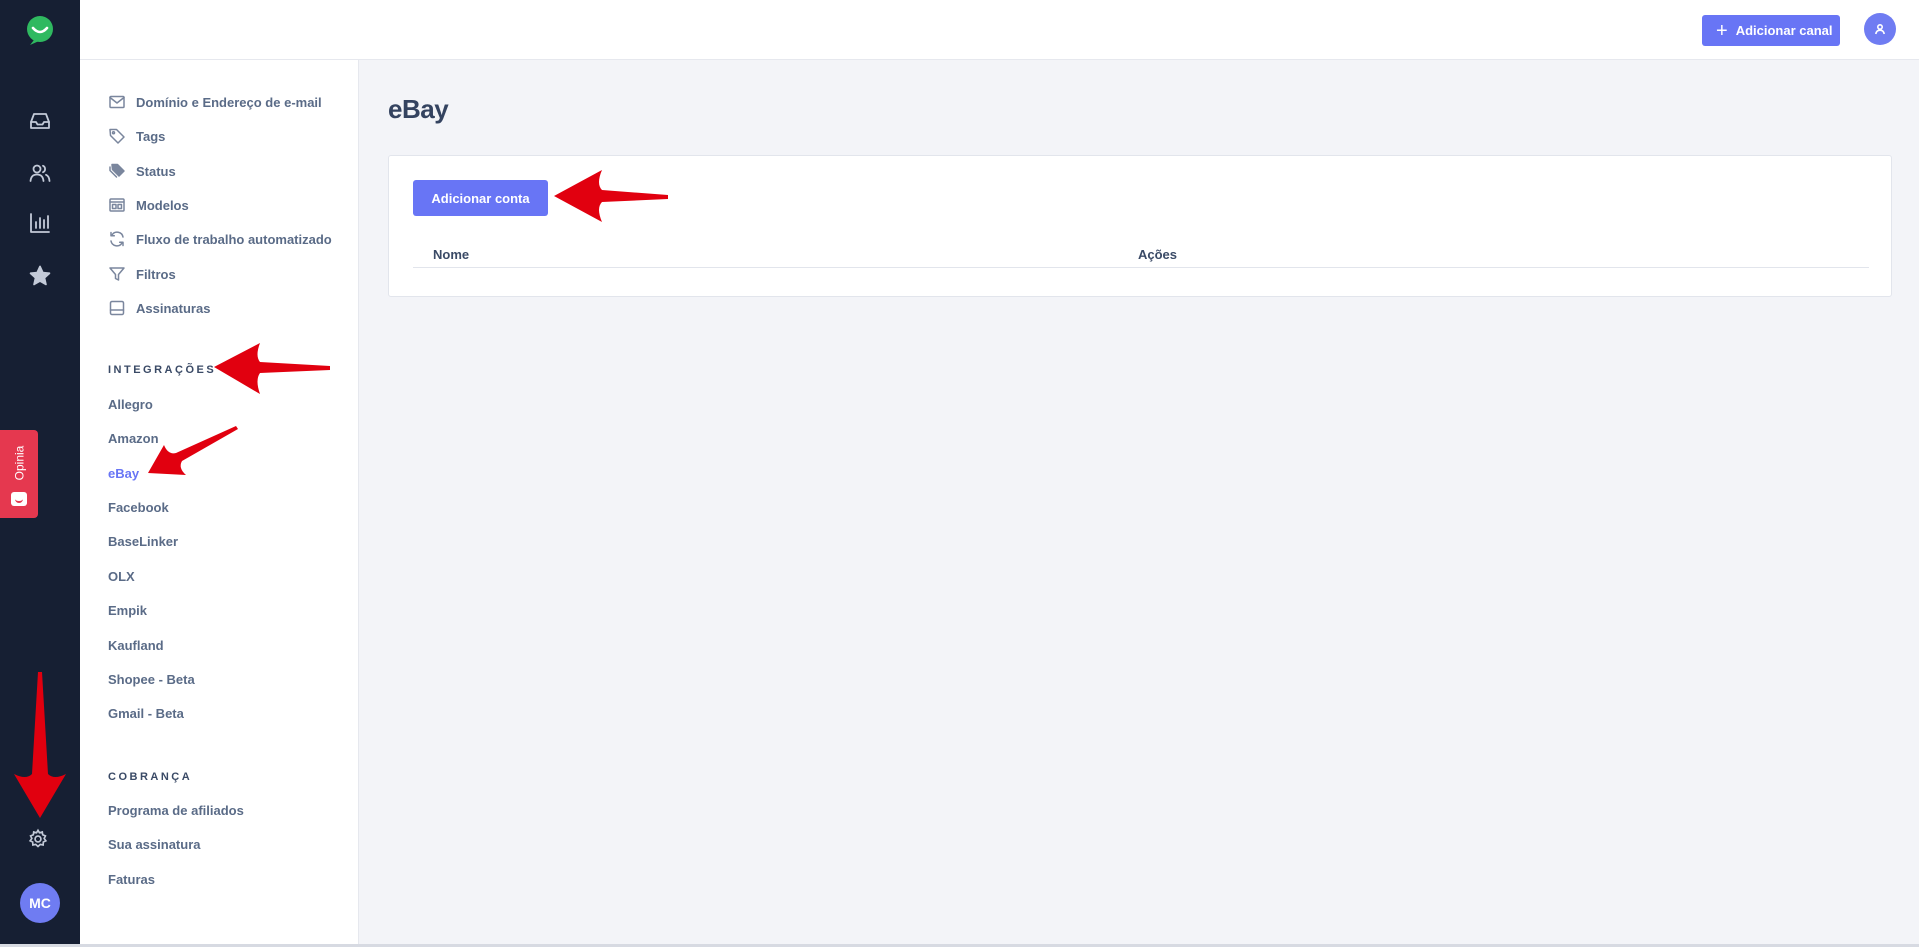 This screenshot has height=947, width=1919. Describe the element at coordinates (117, 274) in the screenshot. I see `filter-icon` at that location.